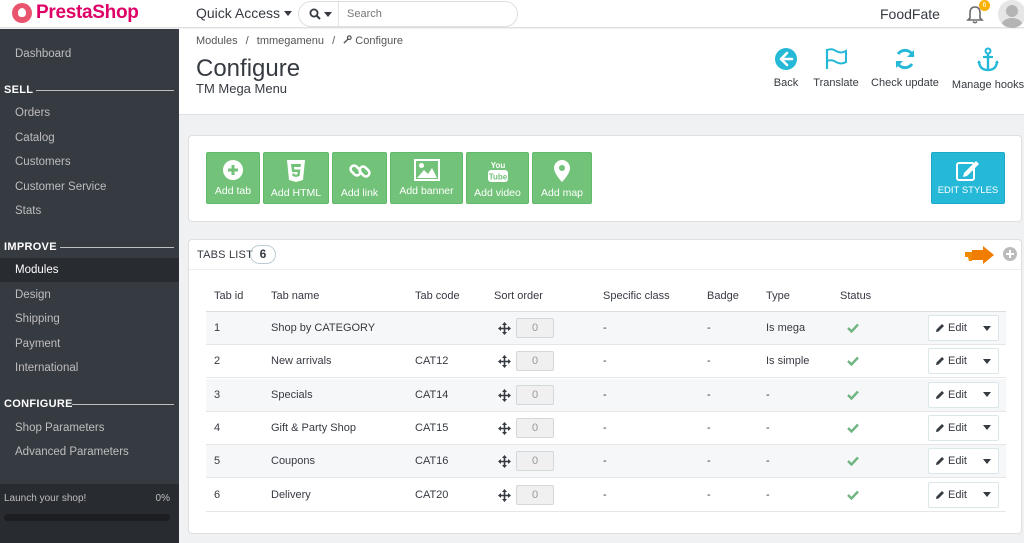  I want to click on add-new-tab-icon, so click(1010, 254).